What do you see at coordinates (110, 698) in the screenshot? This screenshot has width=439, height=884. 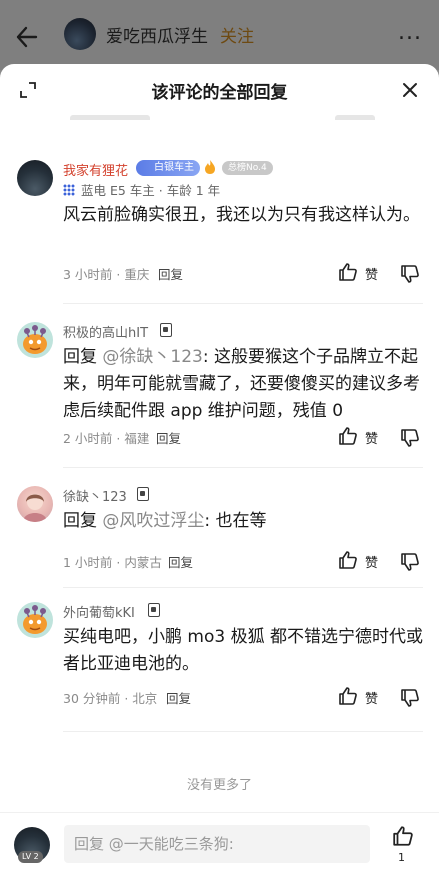 I see `reply-meta: 30 分钟前 · 北京` at bounding box center [110, 698].